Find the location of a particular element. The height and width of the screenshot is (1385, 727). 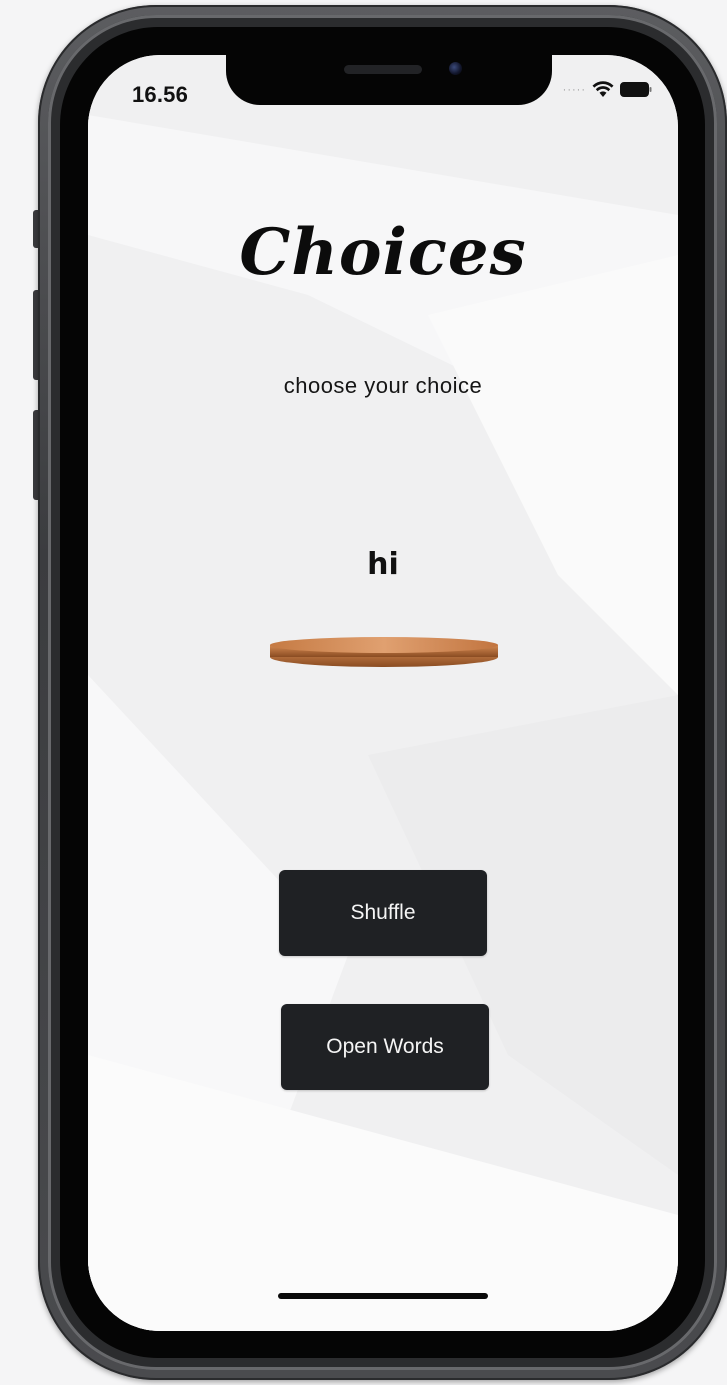

open-words-button: Open Words is located at coordinates (385, 1047).